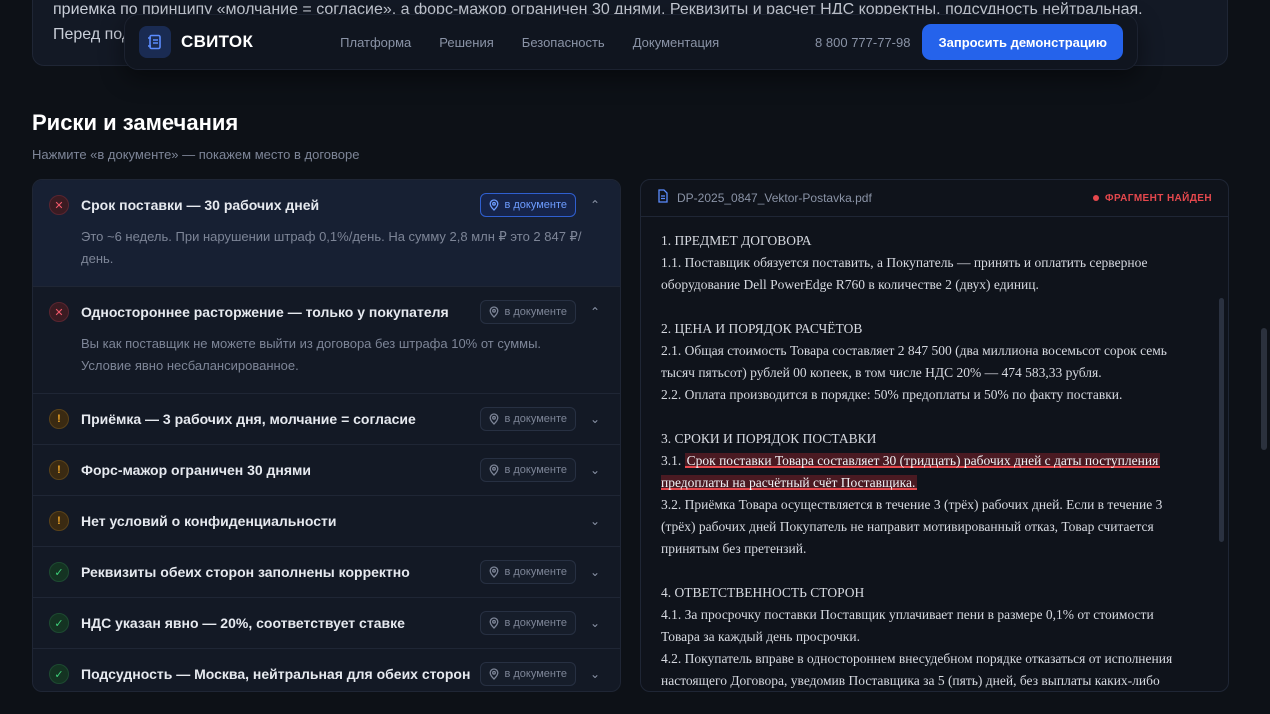 The height and width of the screenshot is (714, 1270). I want to click on phone-number: 8 800 777-77-98, so click(862, 42).